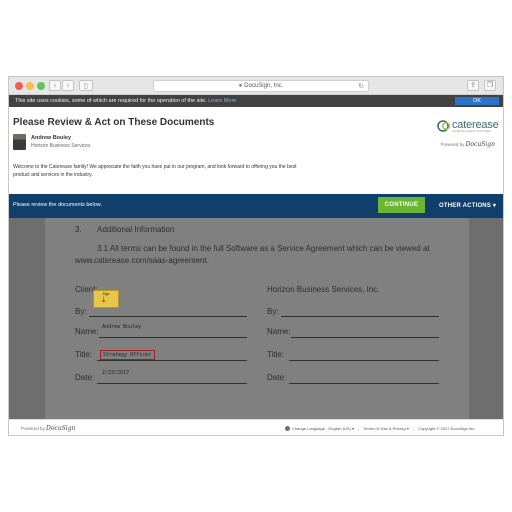 The height and width of the screenshot is (512, 512). I want to click on title-label-right: Title:, so click(276, 354).